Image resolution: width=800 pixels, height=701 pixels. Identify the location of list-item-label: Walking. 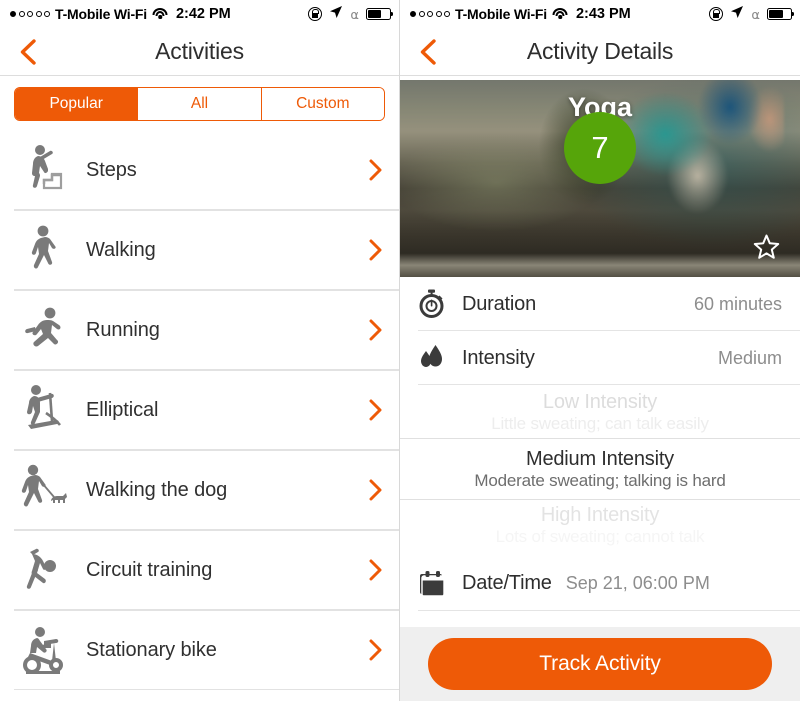
(121, 249).